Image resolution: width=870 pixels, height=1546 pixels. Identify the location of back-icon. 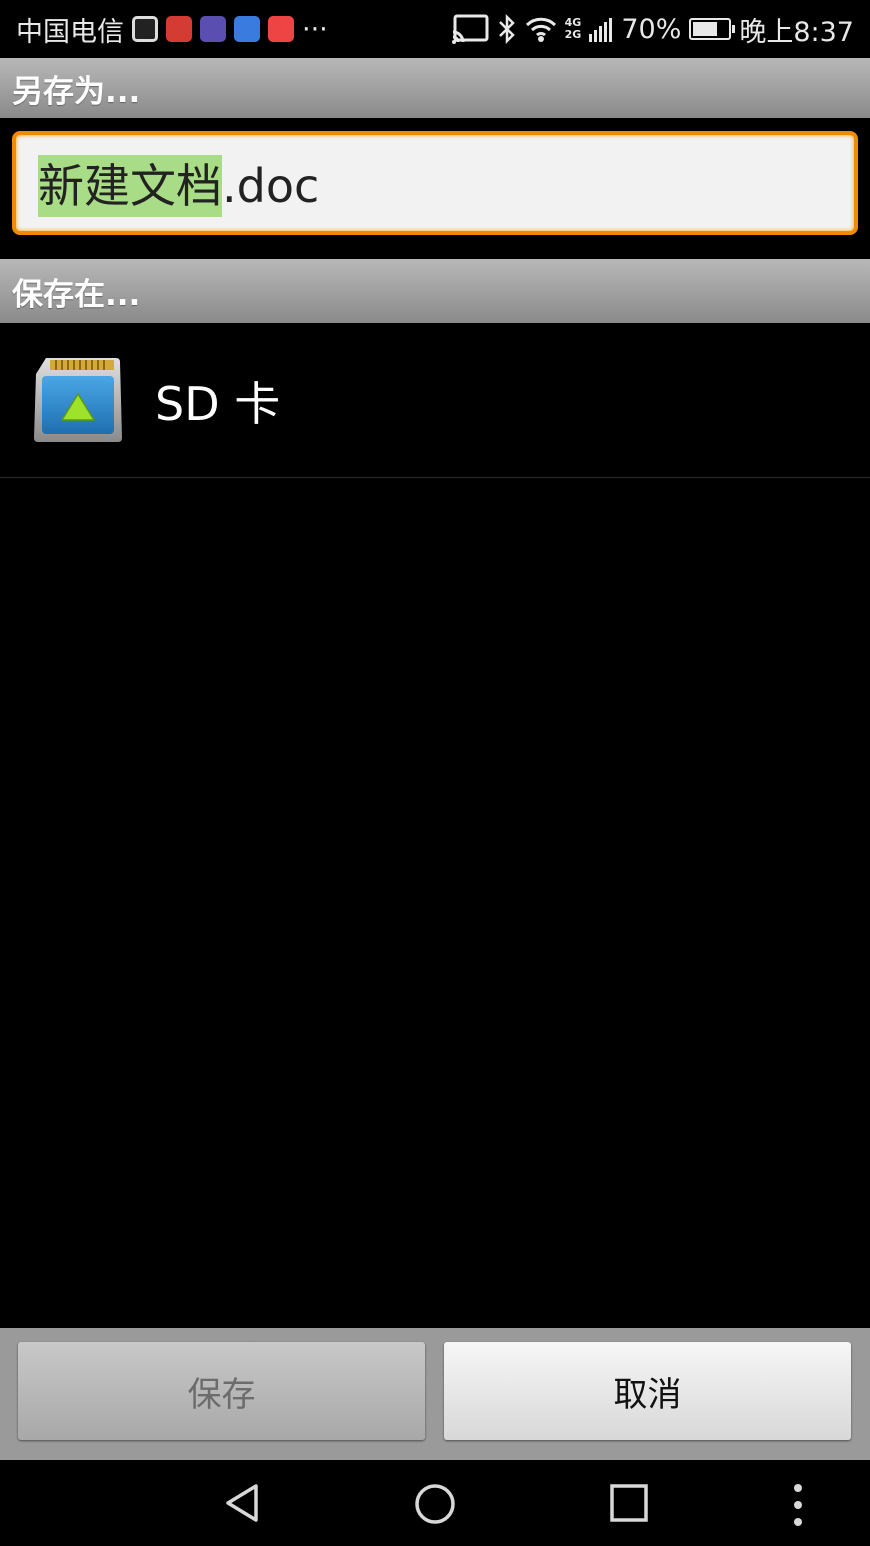
(242, 1503).